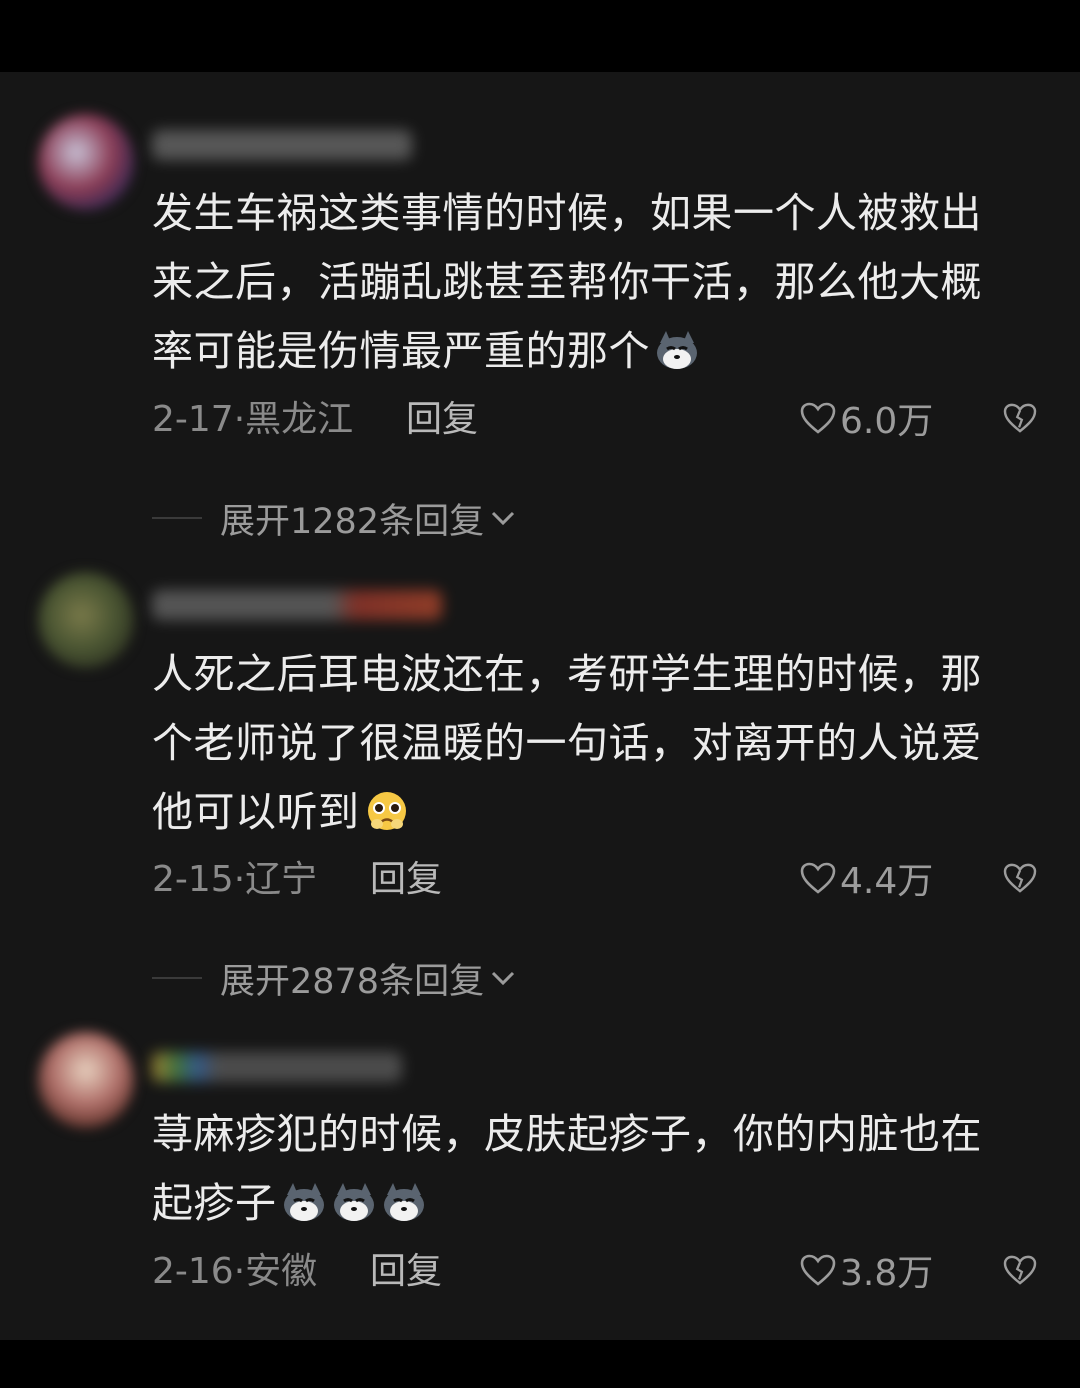 Image resolution: width=1080 pixels, height=1388 pixels. What do you see at coordinates (352, 521) in the screenshot?
I see `expand-replies-label: 展开1282条回复` at bounding box center [352, 521].